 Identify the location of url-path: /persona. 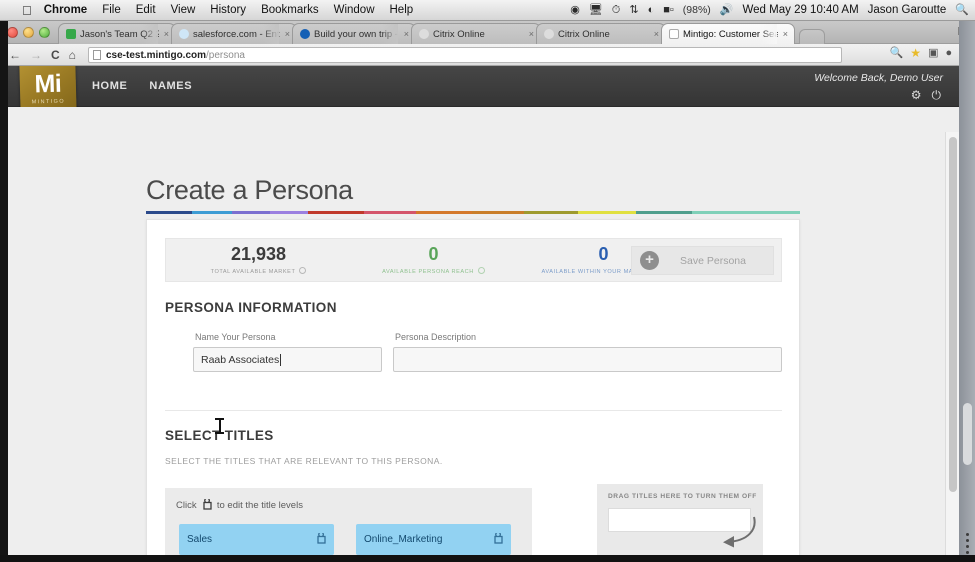
(225, 55).